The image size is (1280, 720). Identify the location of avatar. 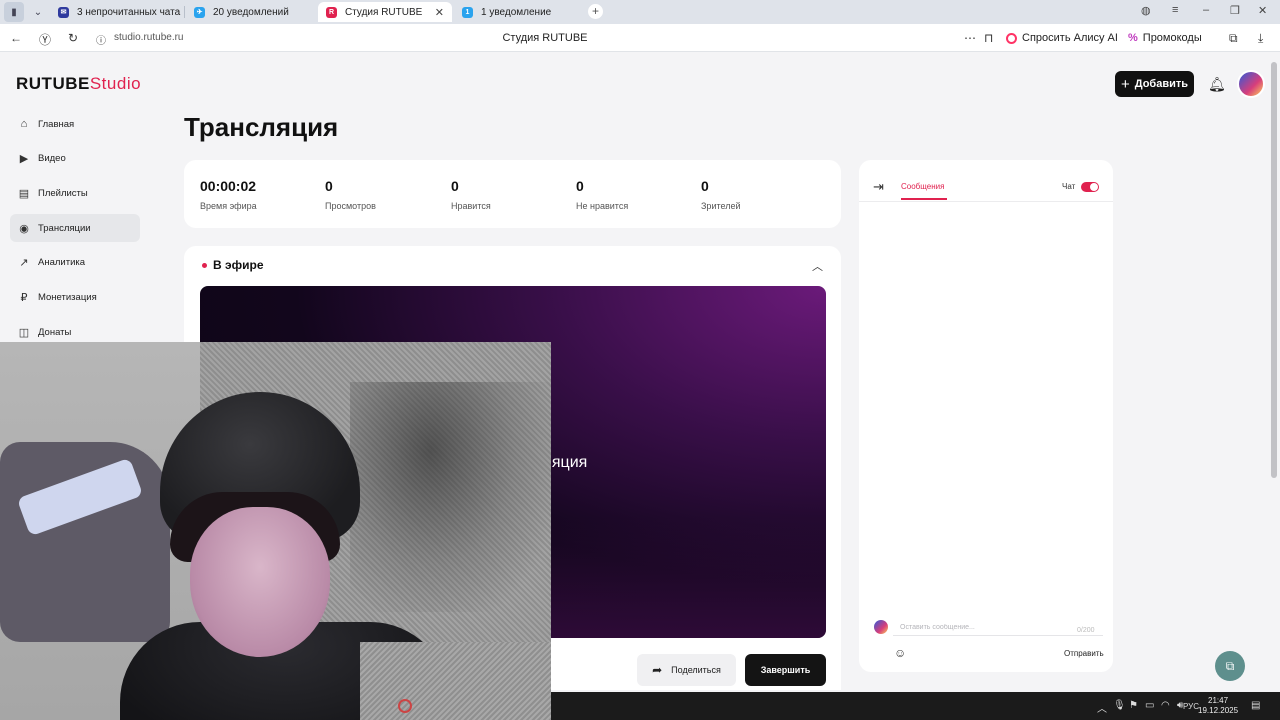
(1251, 84).